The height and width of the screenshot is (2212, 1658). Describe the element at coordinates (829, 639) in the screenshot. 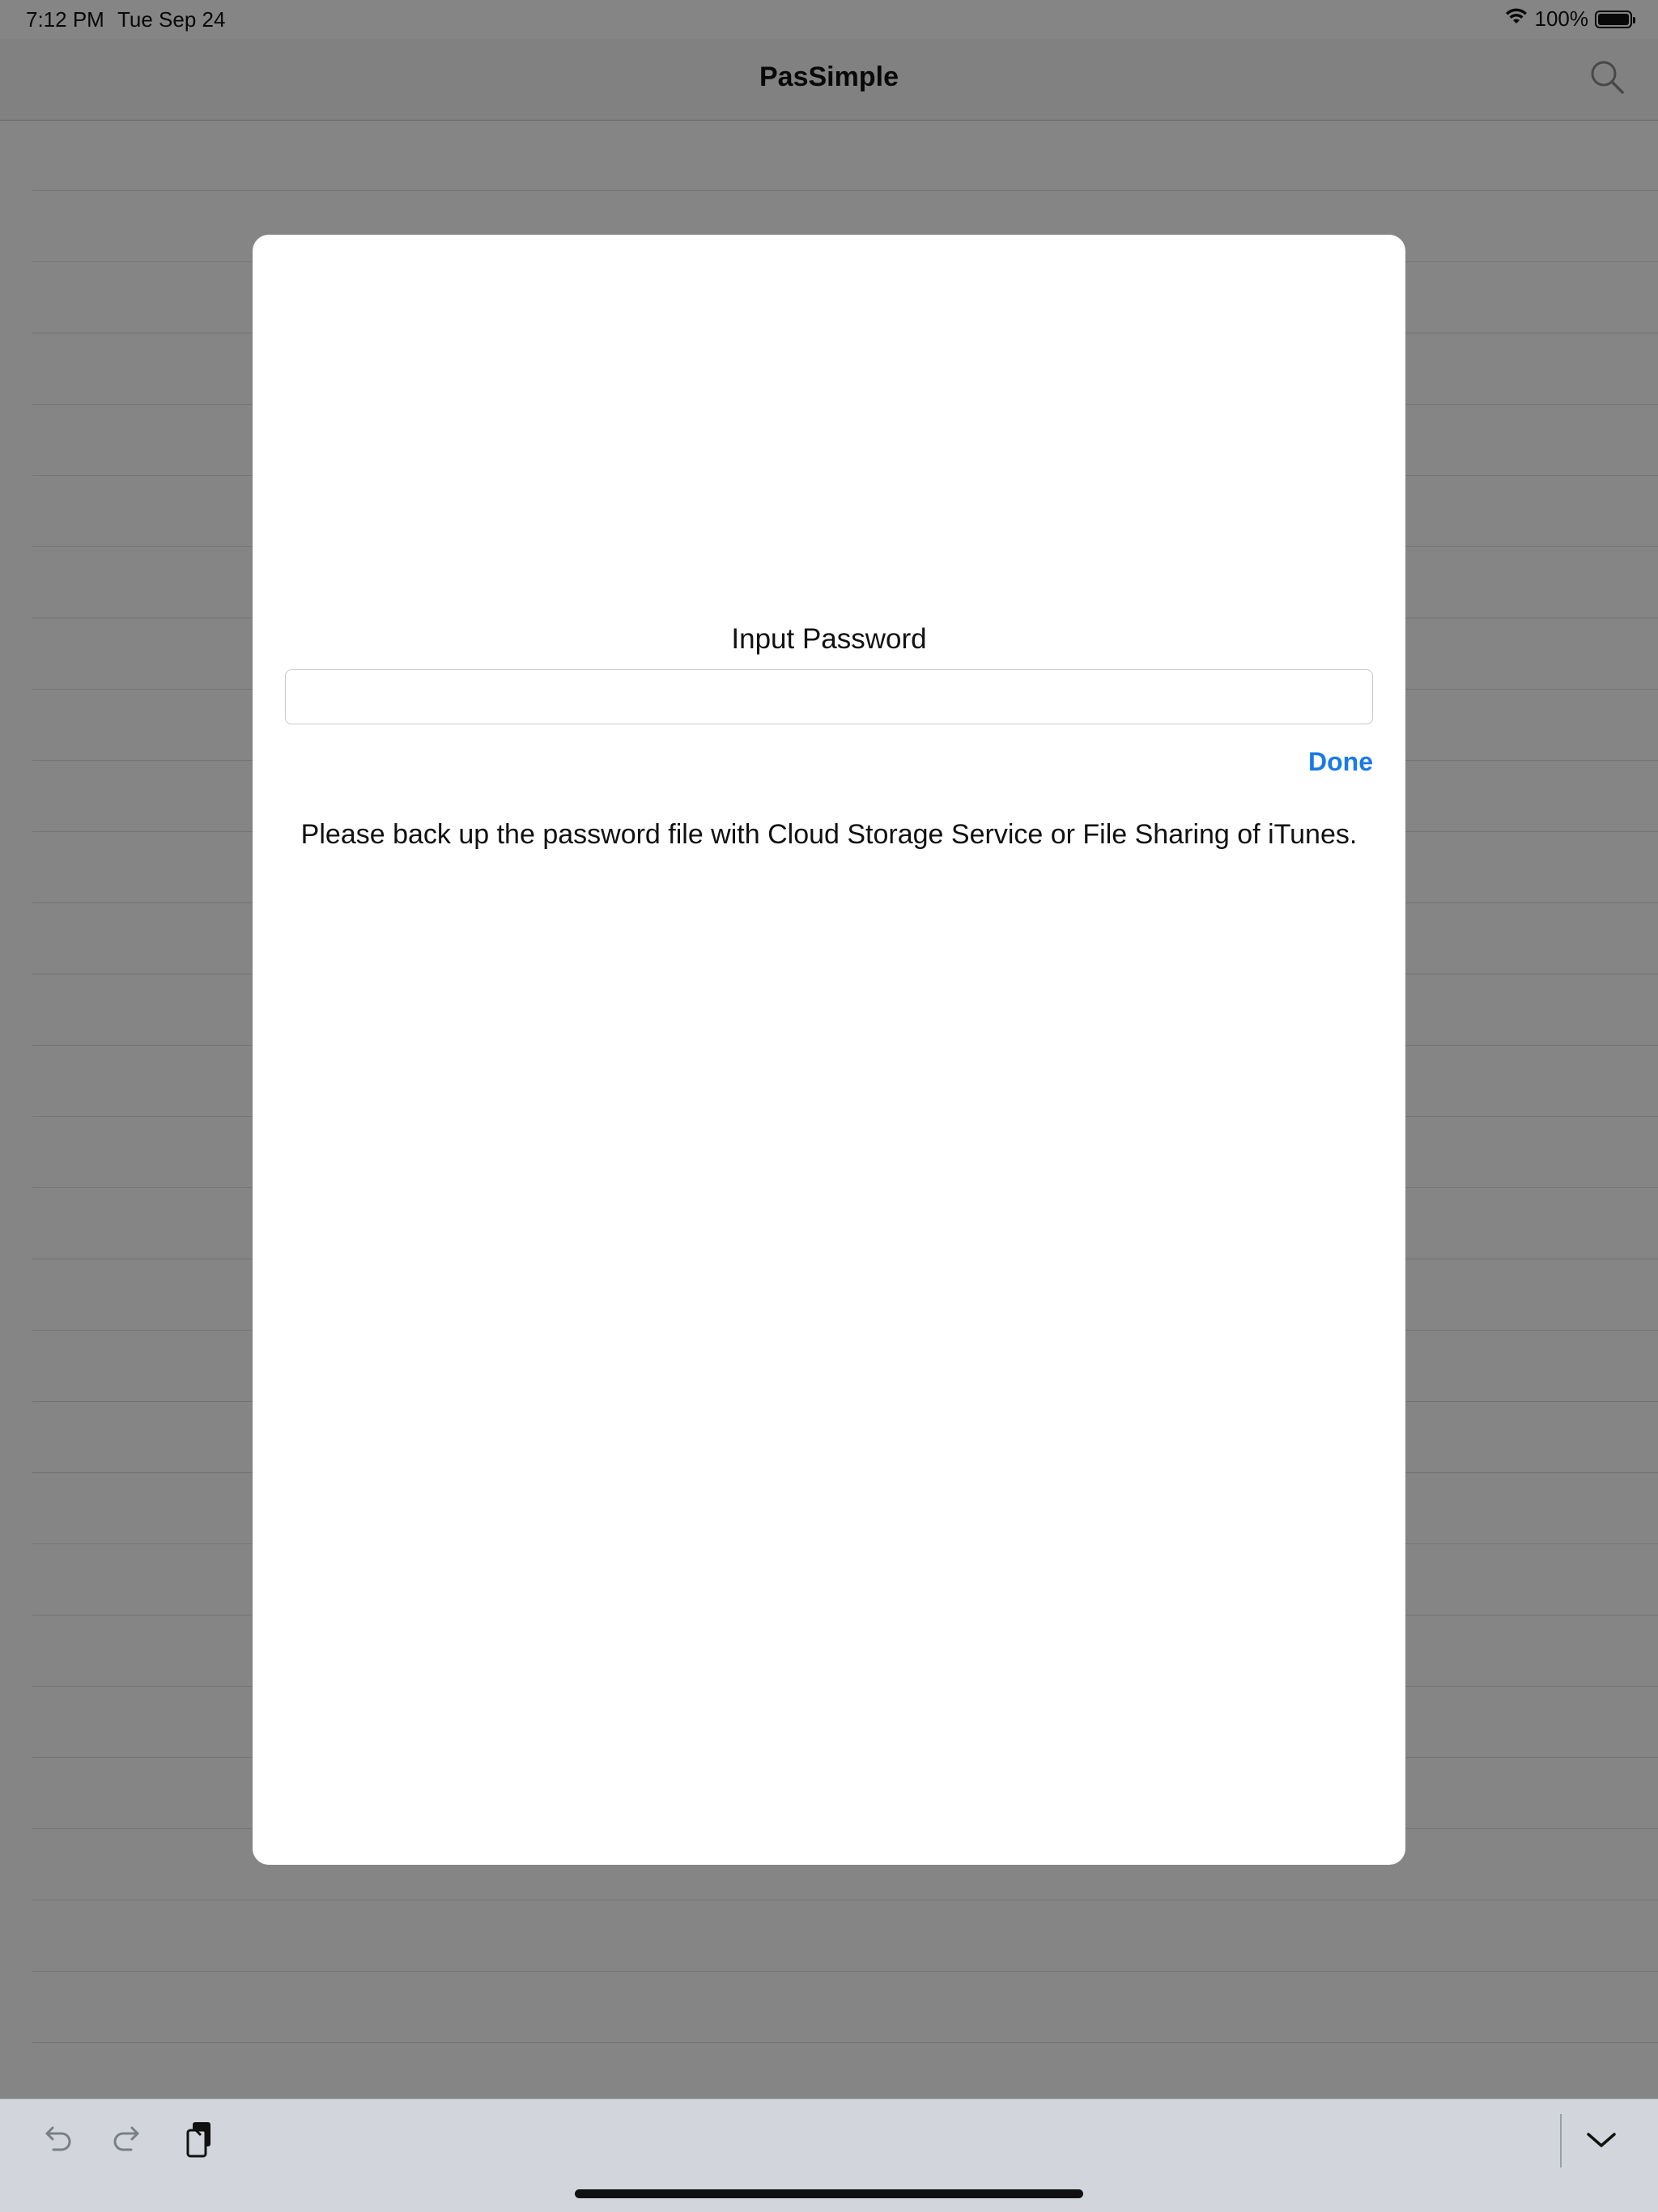

I see `input-password-label: Input Password` at that location.